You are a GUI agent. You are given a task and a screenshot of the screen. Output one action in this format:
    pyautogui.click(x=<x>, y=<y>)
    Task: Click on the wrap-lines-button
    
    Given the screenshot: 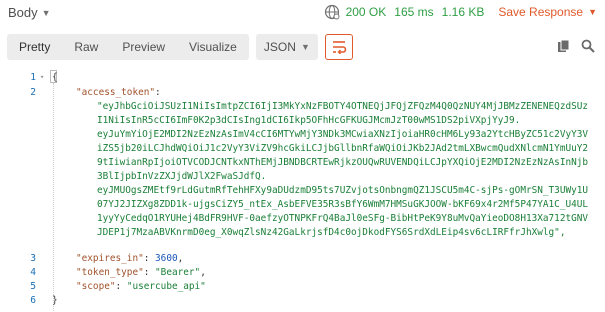 What is the action you would take?
    pyautogui.click(x=338, y=47)
    